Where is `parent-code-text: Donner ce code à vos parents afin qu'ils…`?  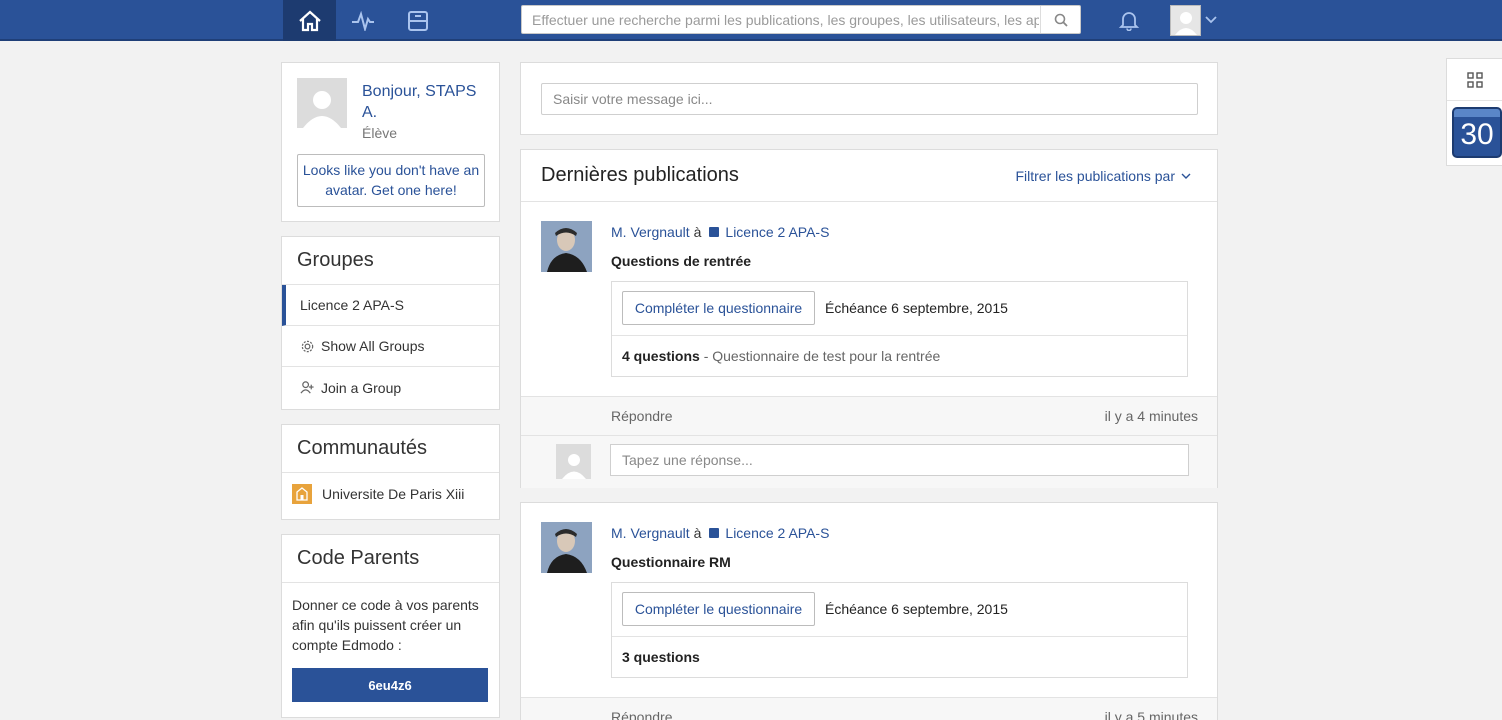
parent-code-text: Donner ce code à vos parents afin qu'ils… is located at coordinates (385, 625).